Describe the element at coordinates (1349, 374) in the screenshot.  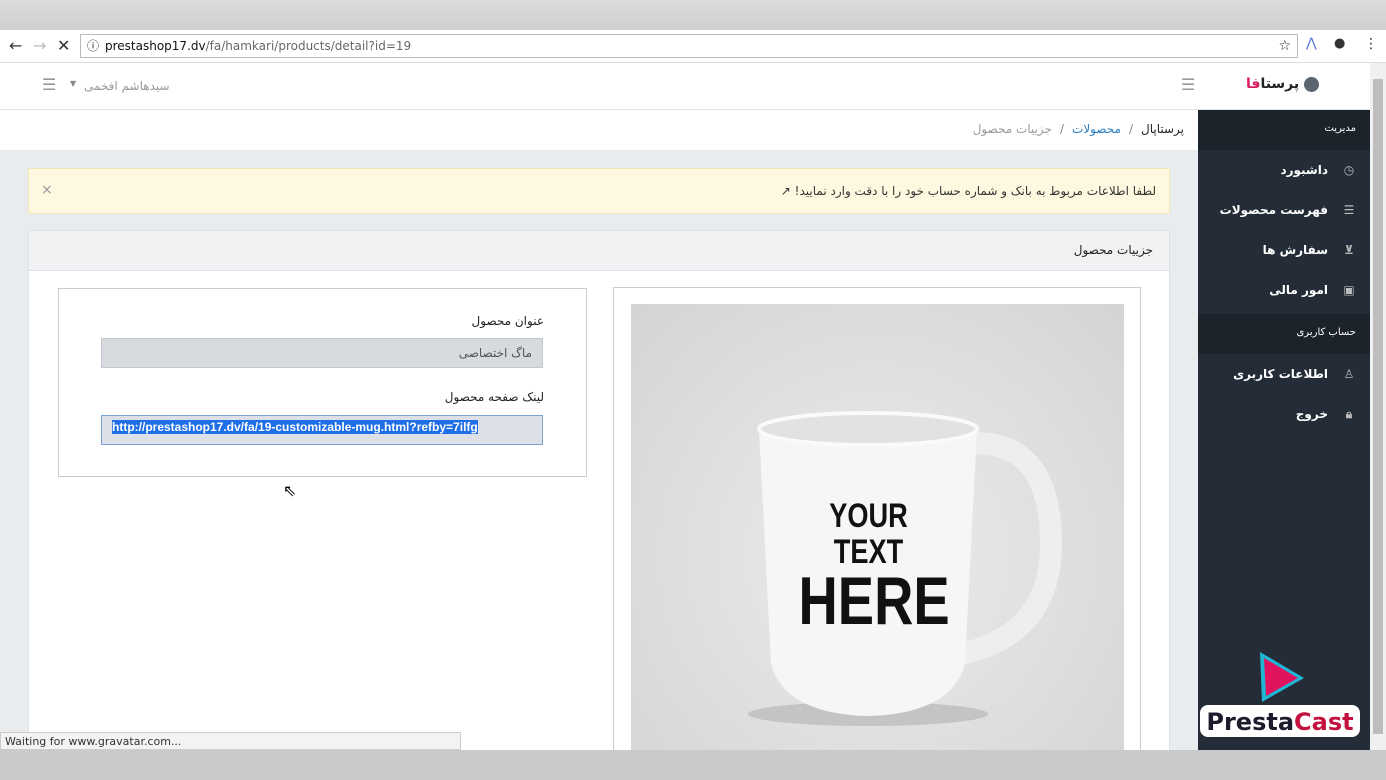
I see `user-icon: ♙` at that location.